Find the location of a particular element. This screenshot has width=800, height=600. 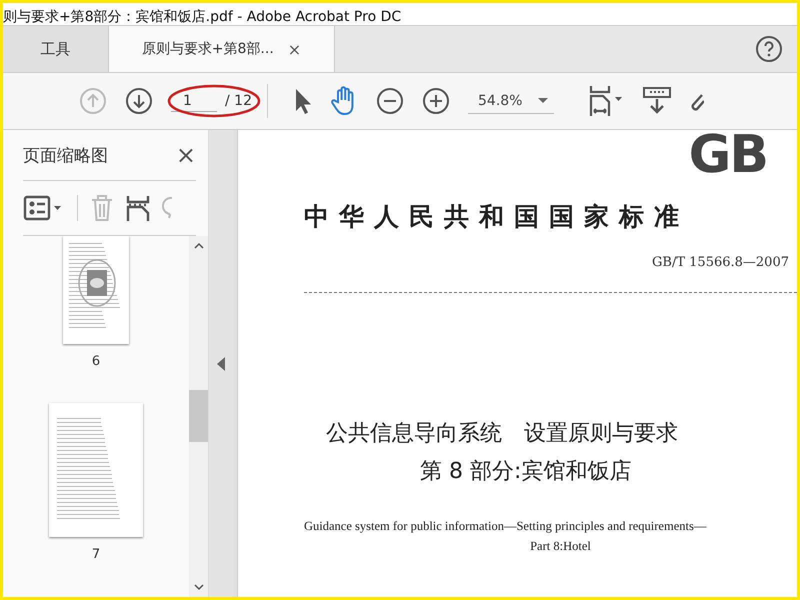

next-page-icon is located at coordinates (139, 101).